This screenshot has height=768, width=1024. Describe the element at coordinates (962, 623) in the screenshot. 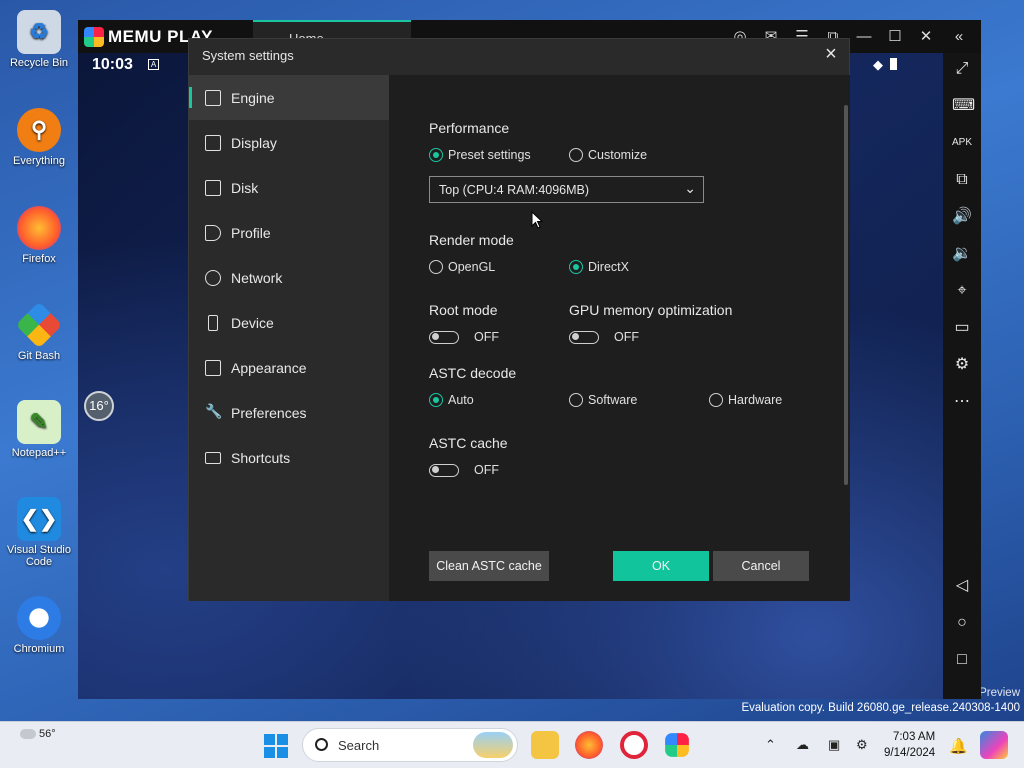

I see `home-circle-icon: ○` at that location.